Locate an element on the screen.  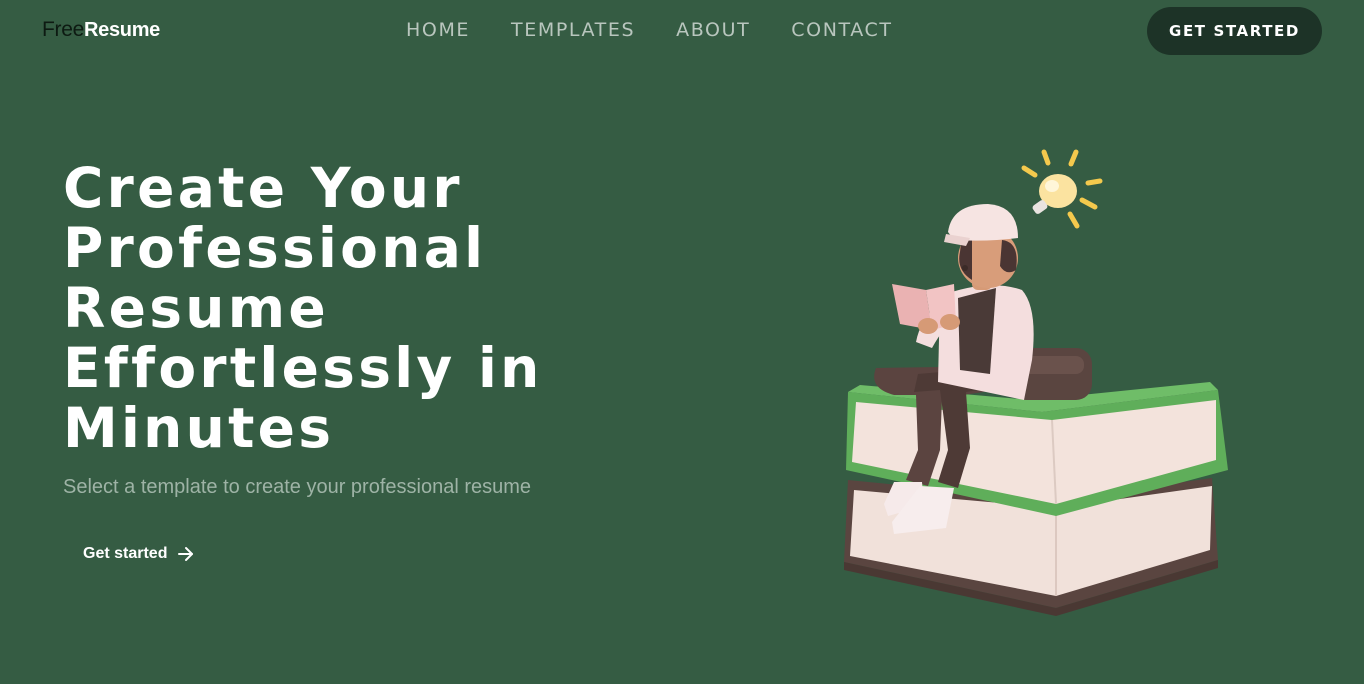
hero-title-line-3: Resume is located at coordinates (196, 308).